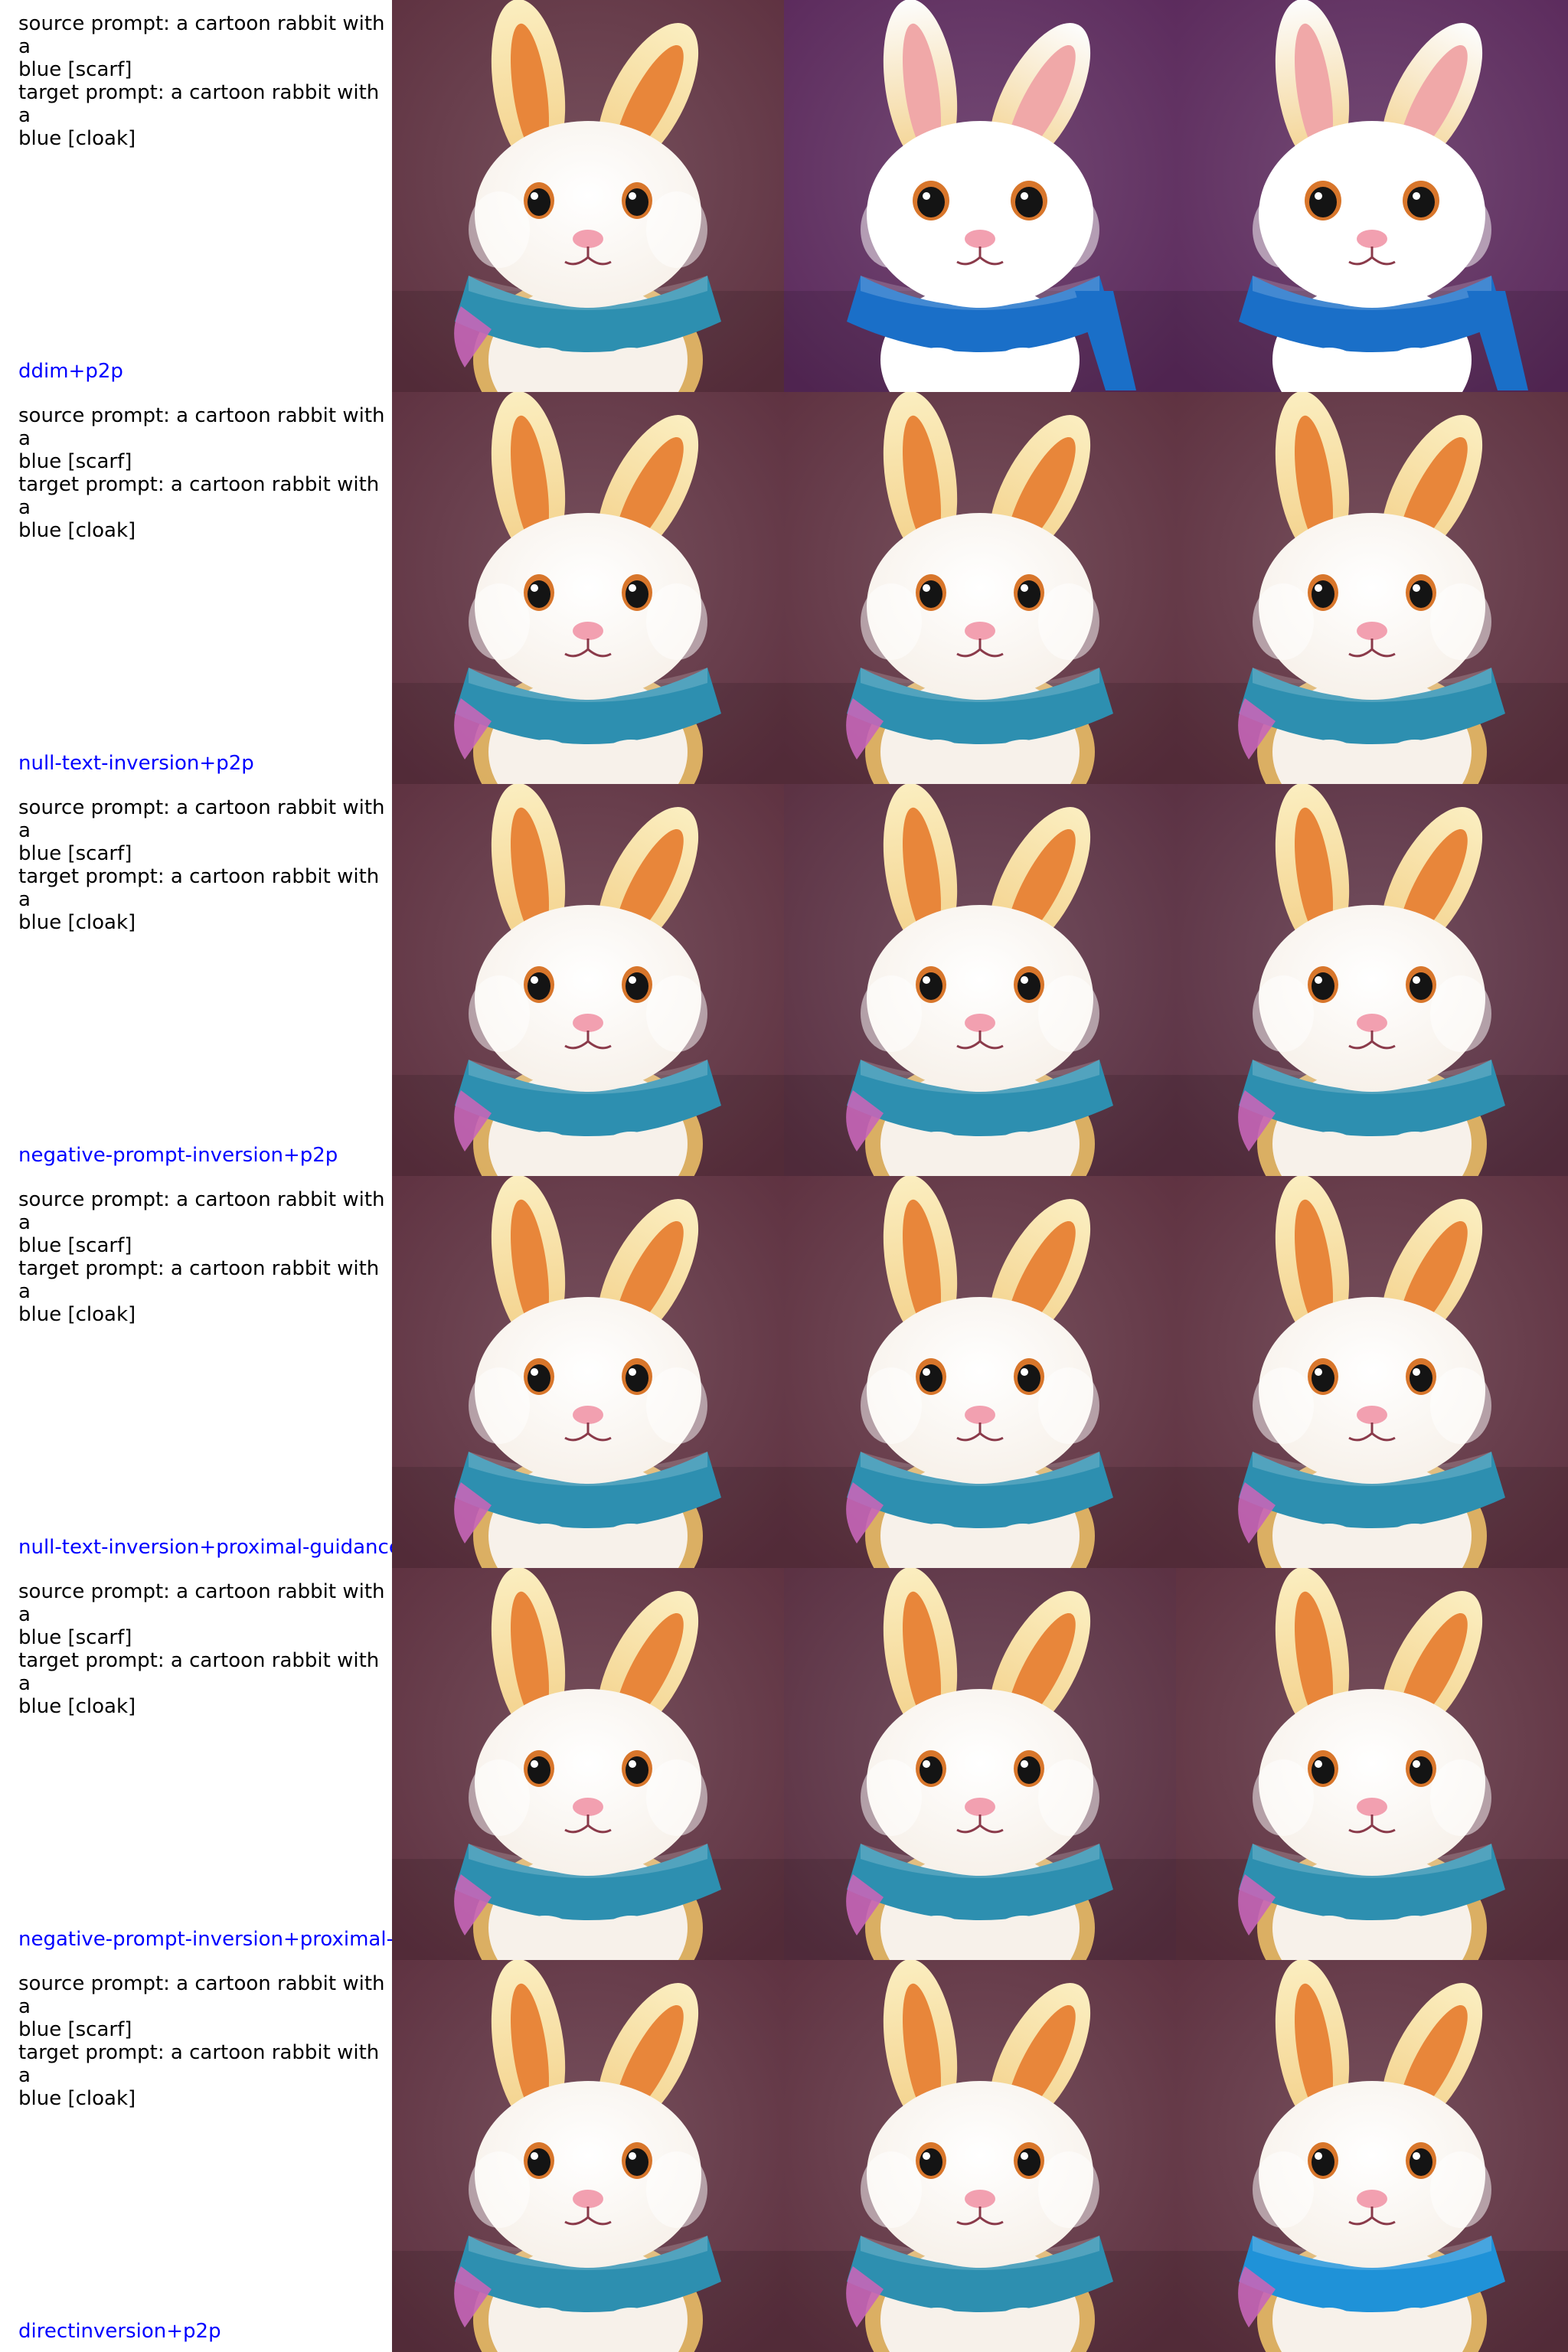 The image size is (1568, 2352). I want to click on method-label: negative-prompt-inversion+p2p, so click(178, 1155).